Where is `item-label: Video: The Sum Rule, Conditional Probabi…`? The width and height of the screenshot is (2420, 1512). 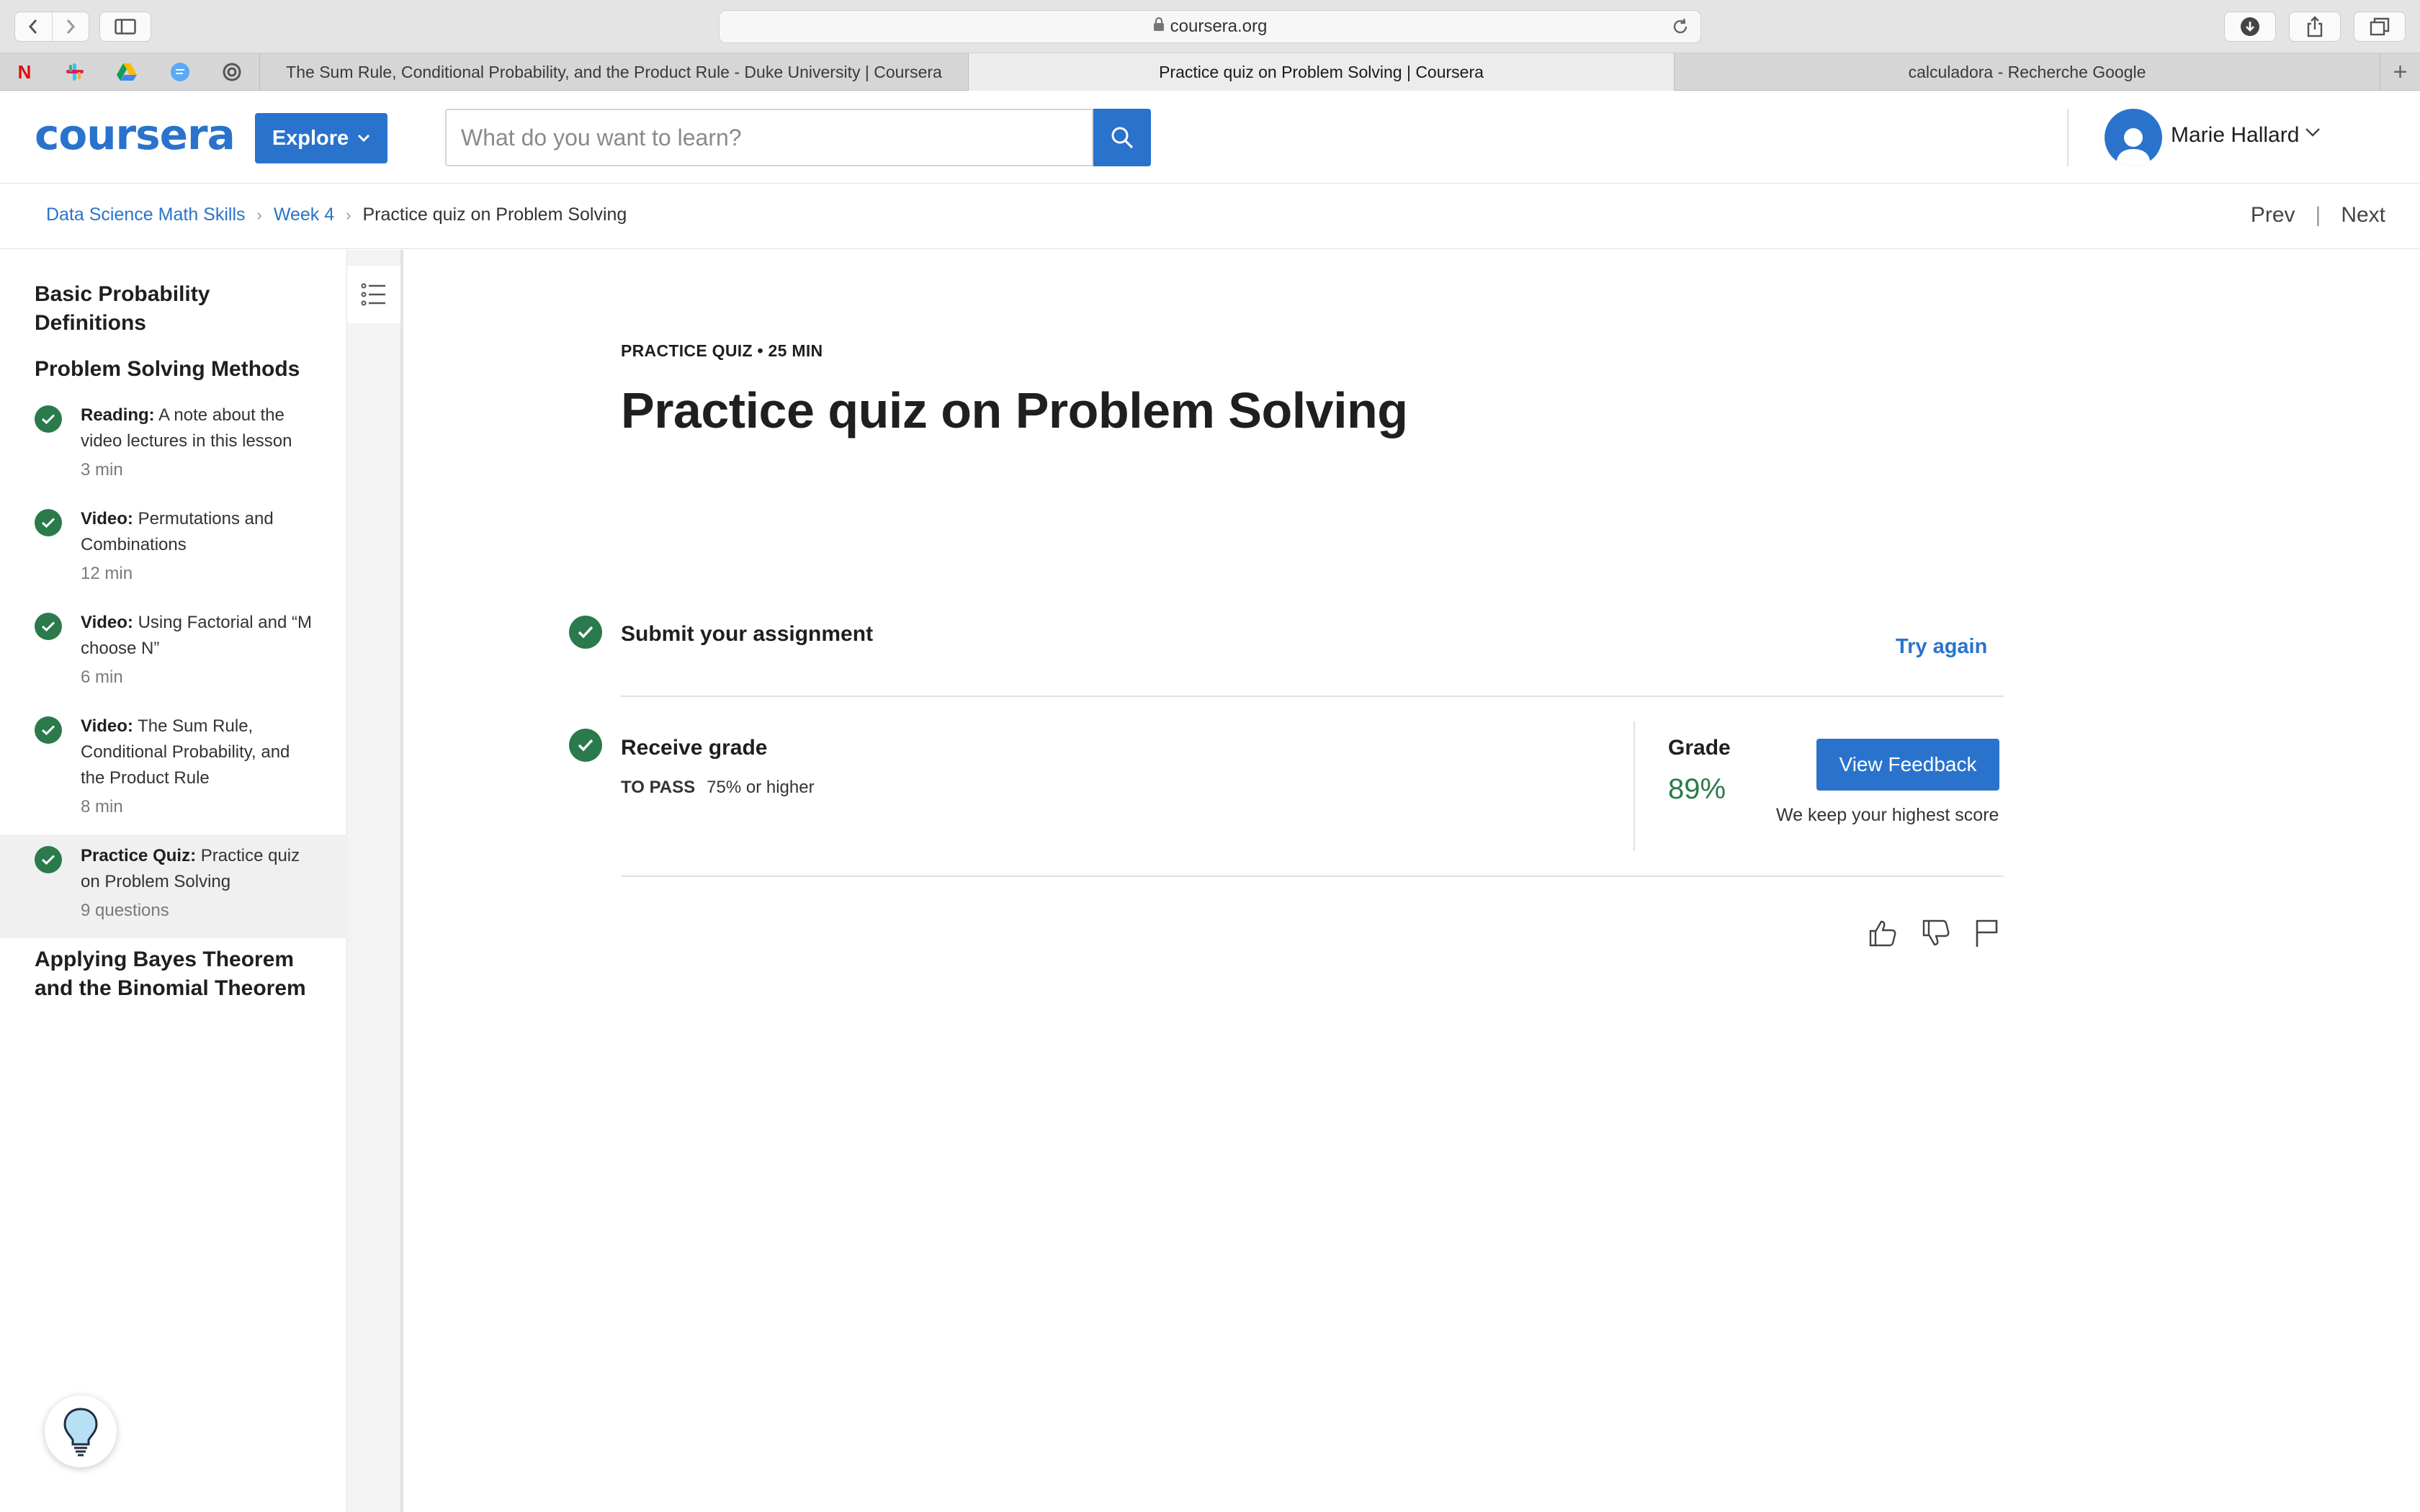
item-label: Video: The Sum Rule, Conditional Probabi… is located at coordinates (199, 752).